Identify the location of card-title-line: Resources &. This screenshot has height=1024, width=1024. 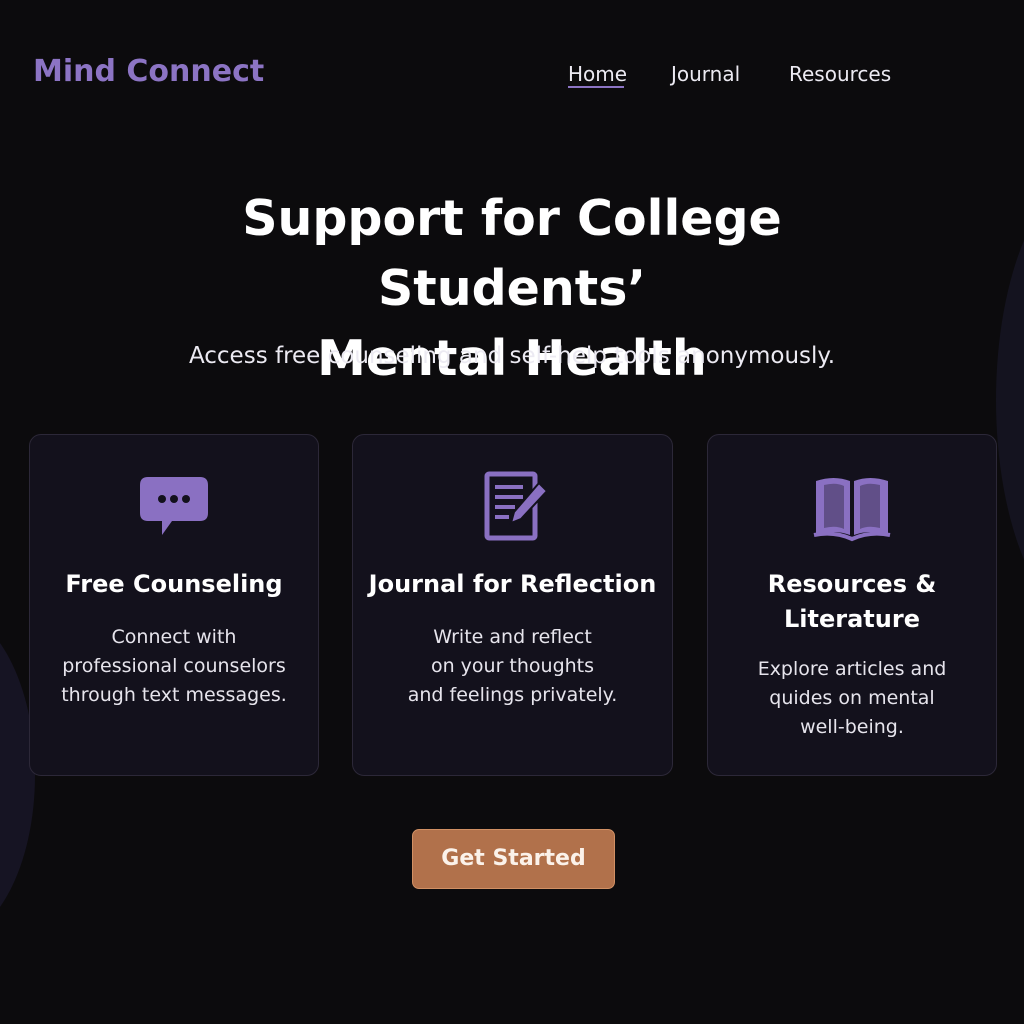
(852, 584).